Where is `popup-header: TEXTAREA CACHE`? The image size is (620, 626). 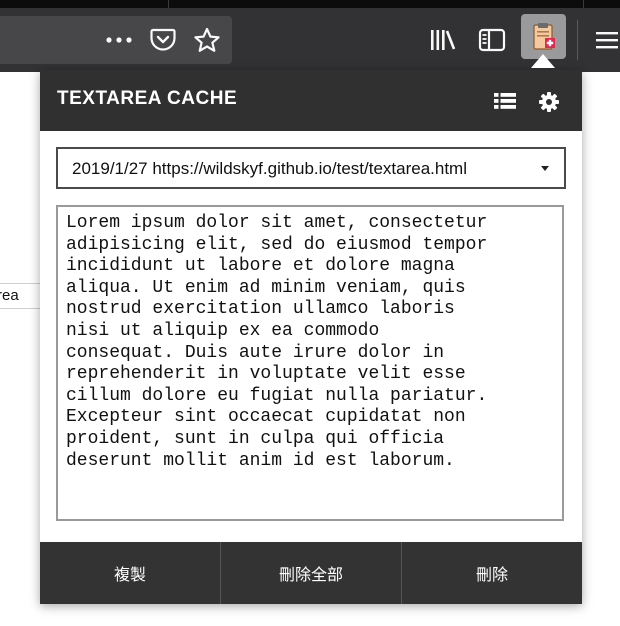
popup-header: TEXTAREA CACHE is located at coordinates (311, 100).